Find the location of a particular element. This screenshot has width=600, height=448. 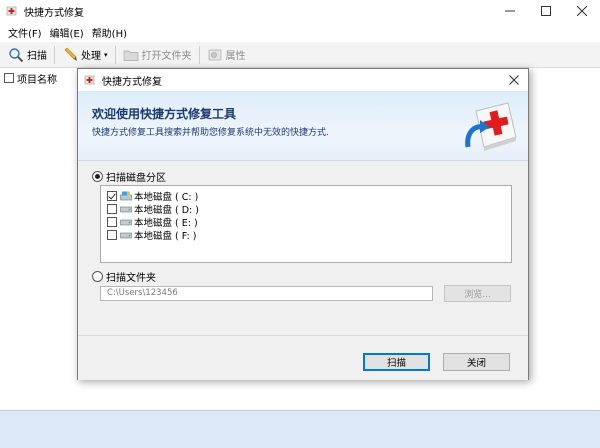

window-titlebar: 快捷方式修复 is located at coordinates (300, 11).